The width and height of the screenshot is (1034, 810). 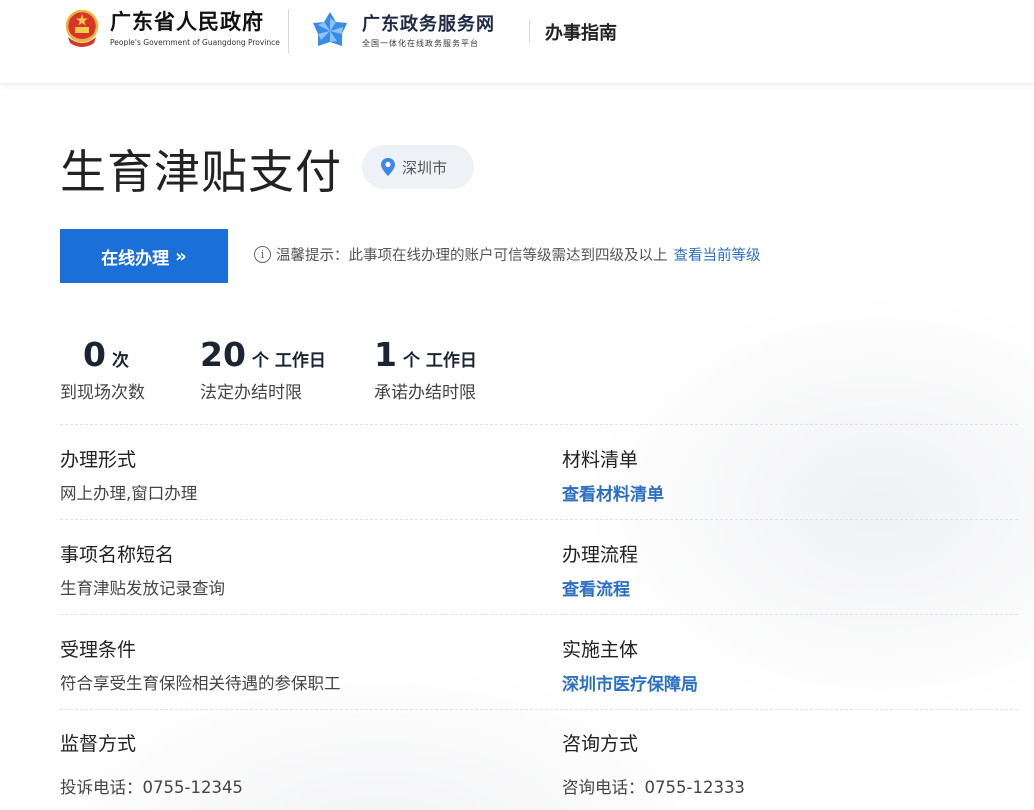 What do you see at coordinates (251, 393) in the screenshot?
I see `stat-label: 法定办结时限` at bounding box center [251, 393].